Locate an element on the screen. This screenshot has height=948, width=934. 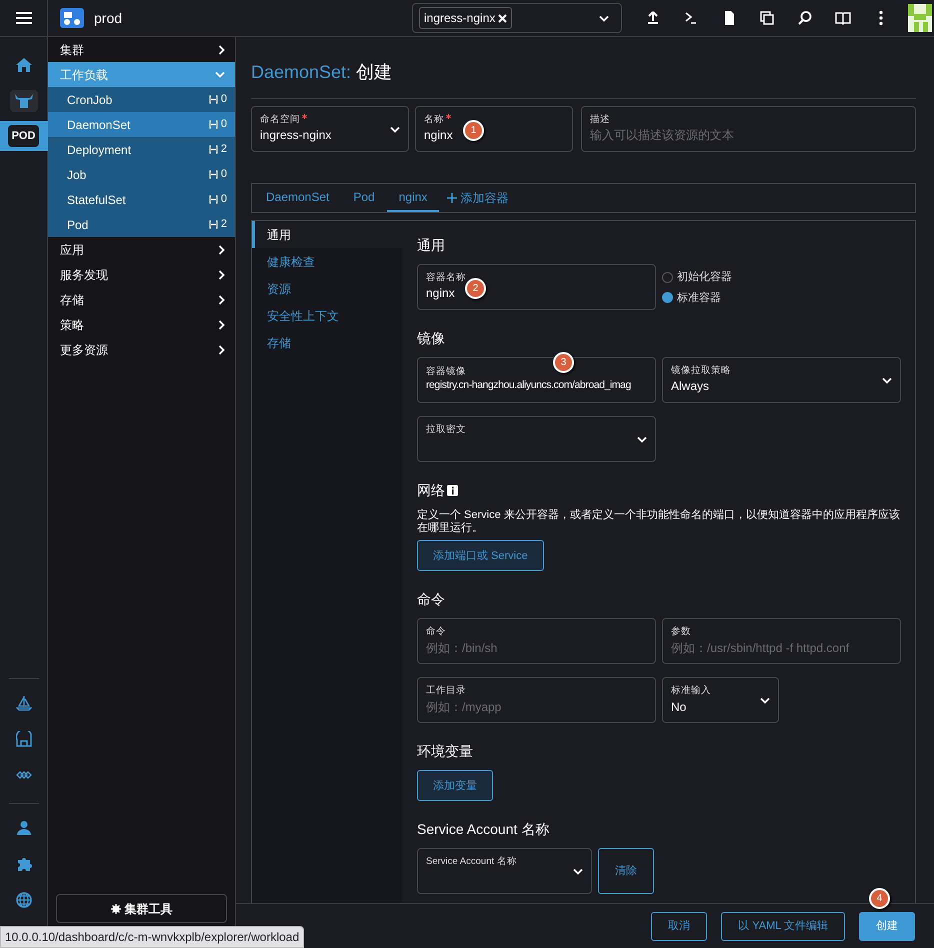
section-title: 网络 is located at coordinates (431, 490).